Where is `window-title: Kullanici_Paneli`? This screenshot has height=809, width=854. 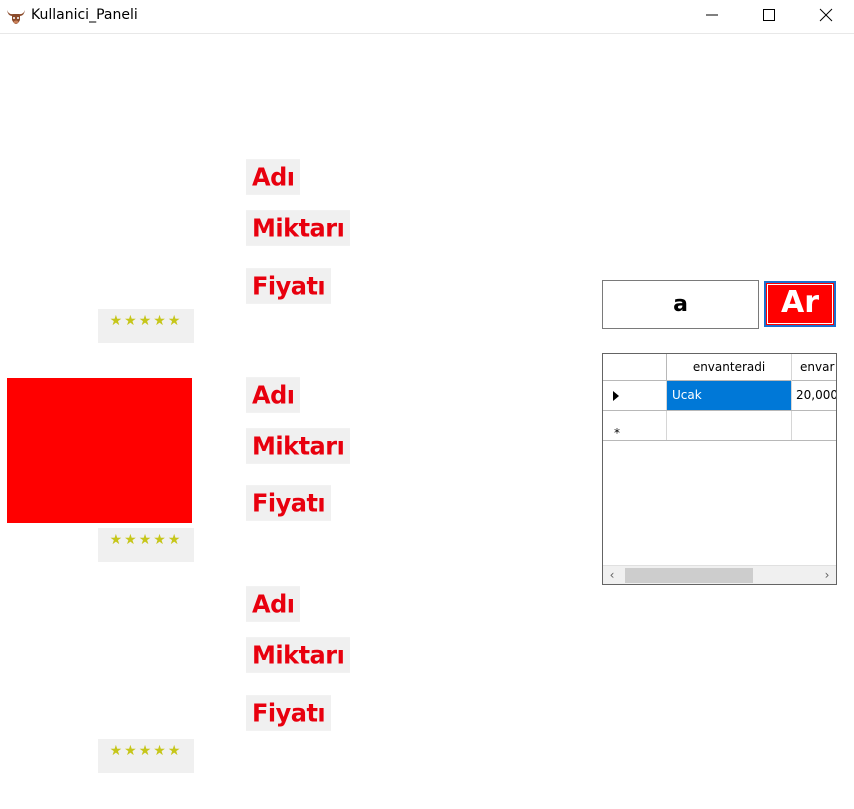 window-title: Kullanici_Paneli is located at coordinates (84, 15).